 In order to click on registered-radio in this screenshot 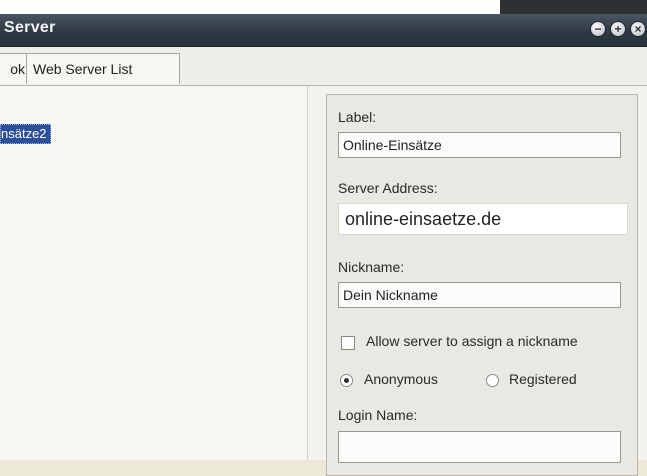, I will do `click(492, 380)`.